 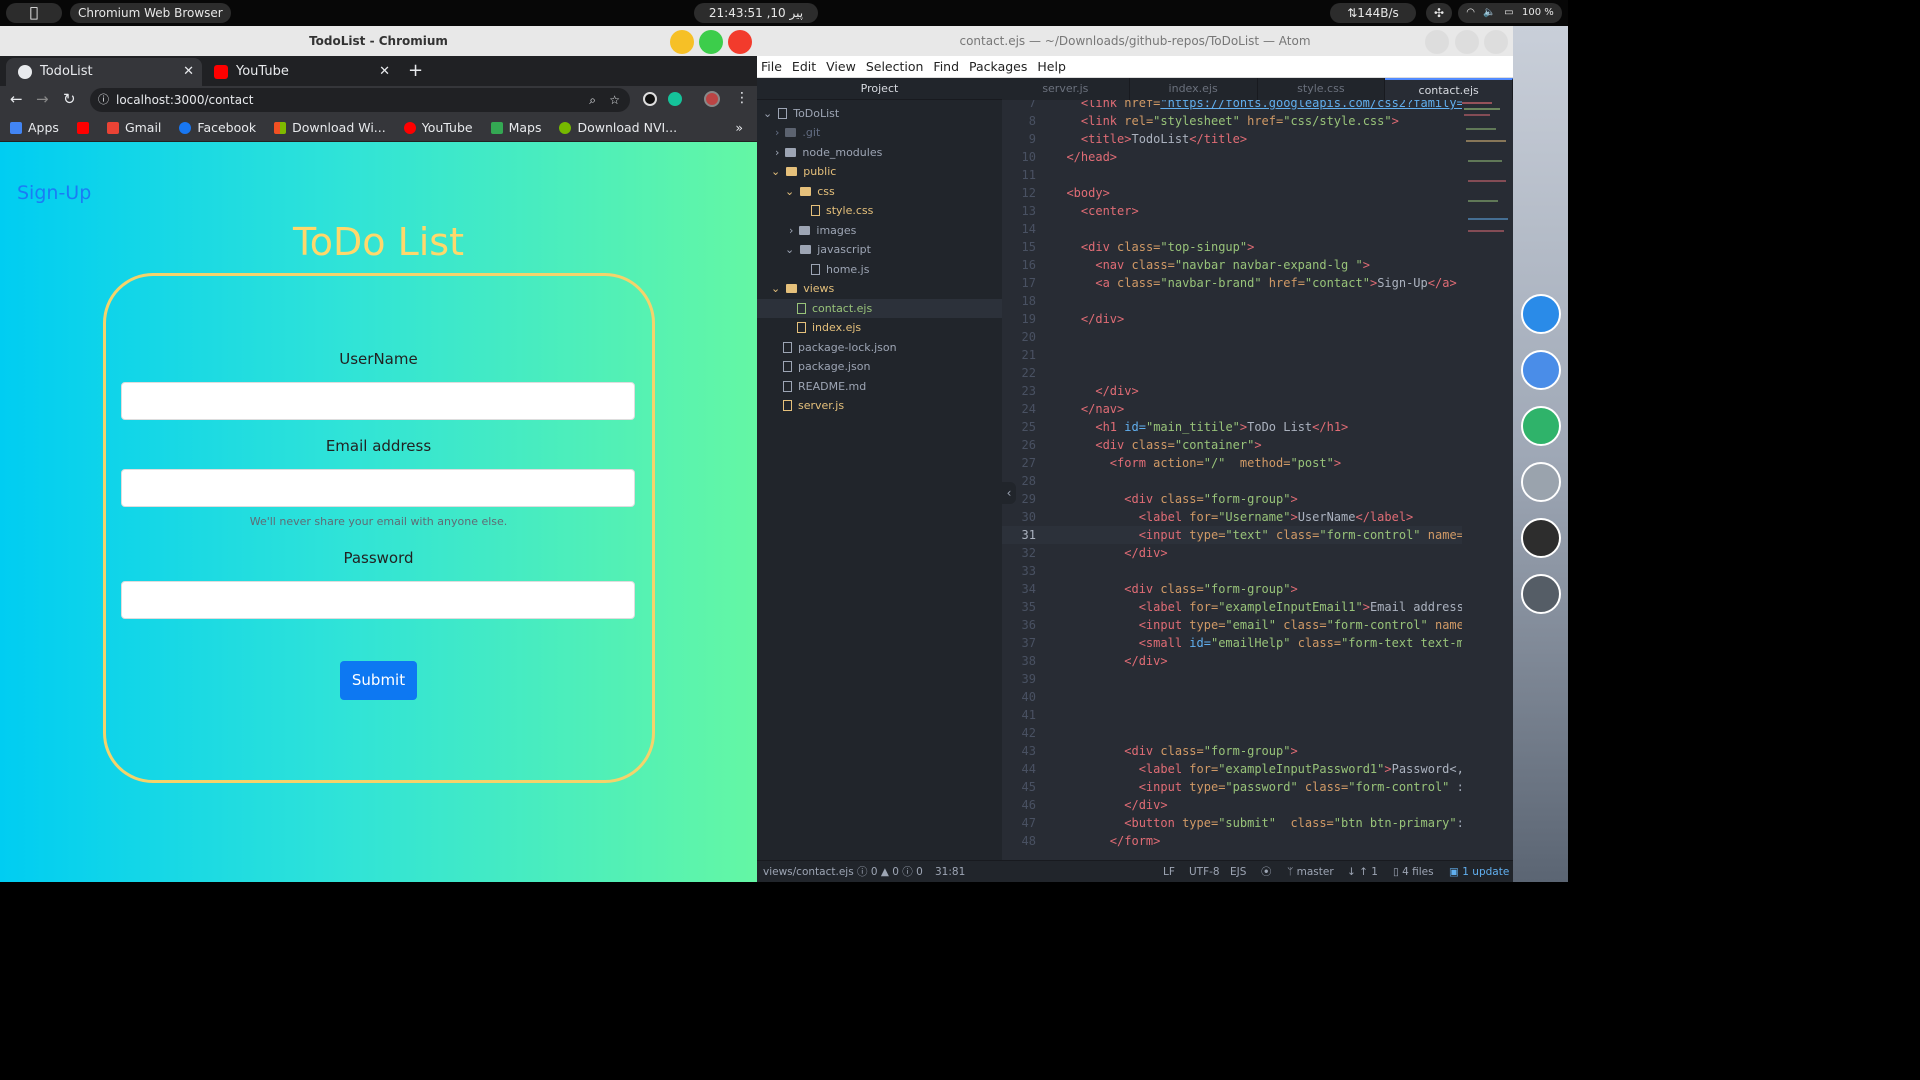 What do you see at coordinates (776, 171) in the screenshot?
I see `chevron-down-icon: ⌄` at bounding box center [776, 171].